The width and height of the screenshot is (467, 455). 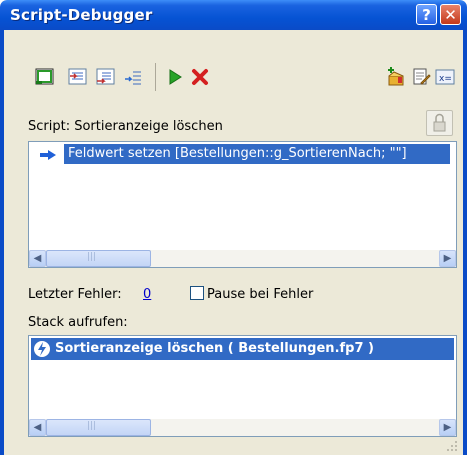 What do you see at coordinates (452, 446) in the screenshot?
I see `resize-grip-icon` at bounding box center [452, 446].